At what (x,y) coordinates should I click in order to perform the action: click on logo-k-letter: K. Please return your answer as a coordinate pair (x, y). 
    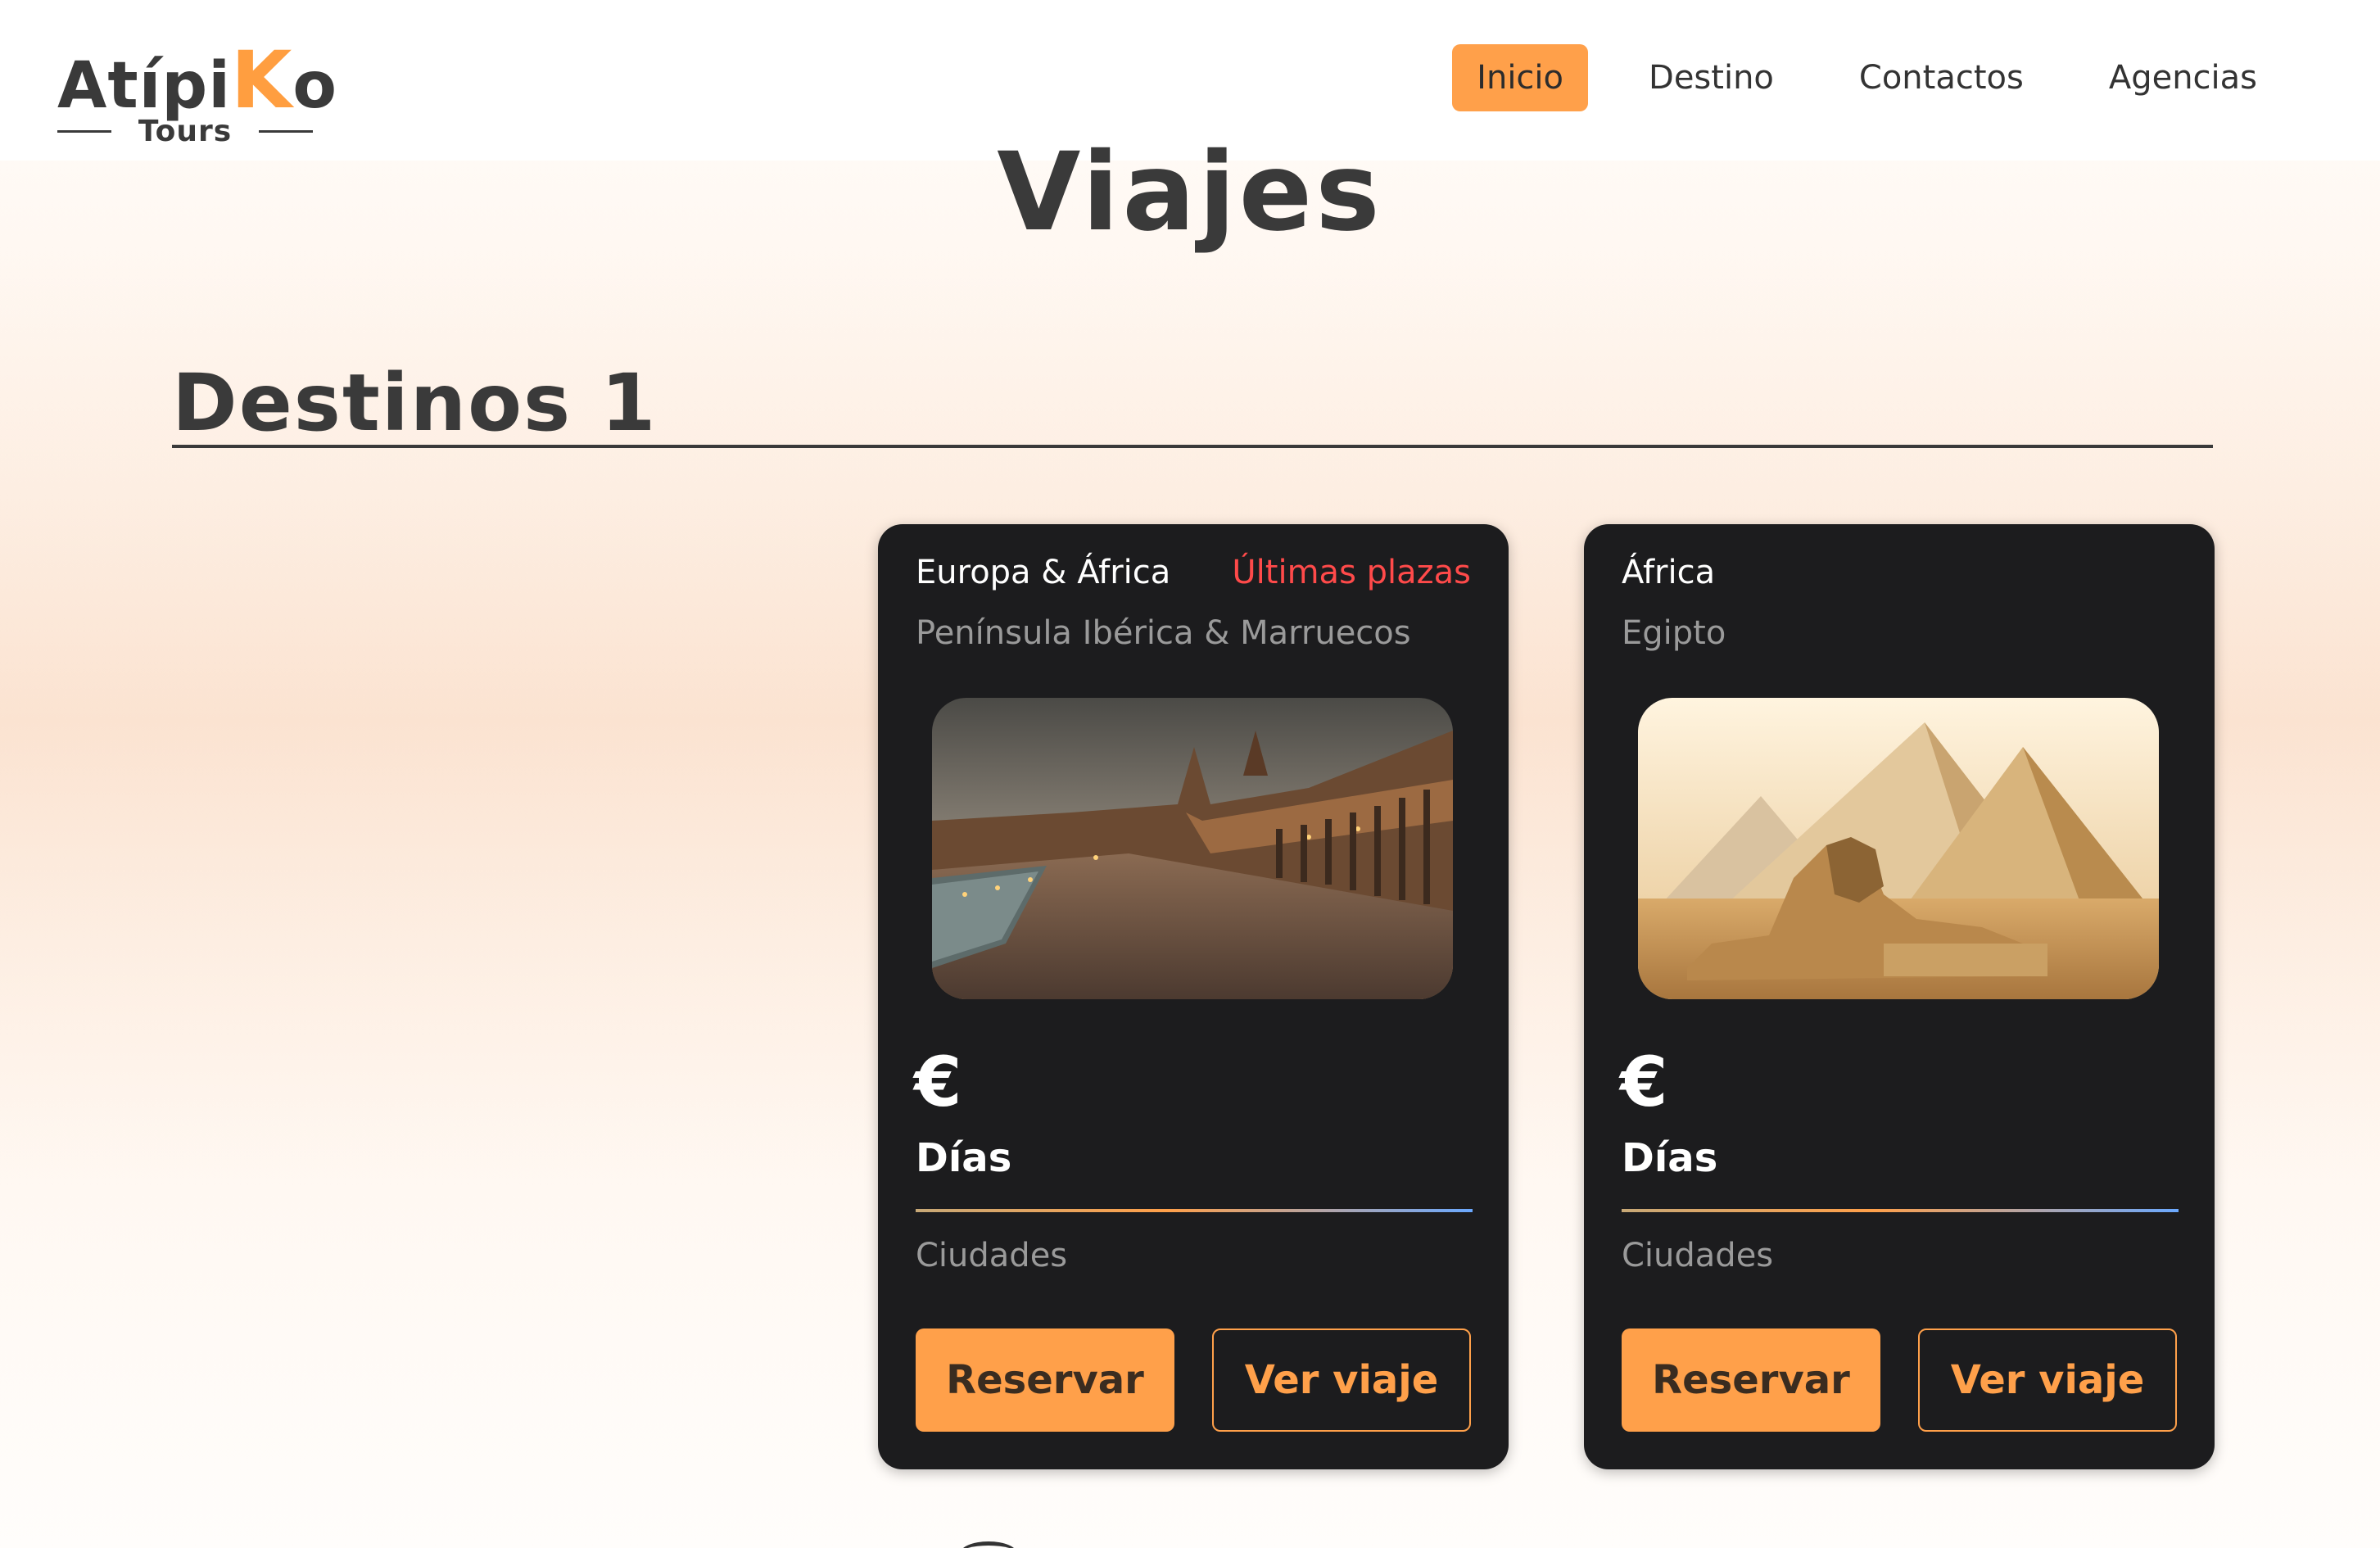
    Looking at the image, I should click on (262, 80).